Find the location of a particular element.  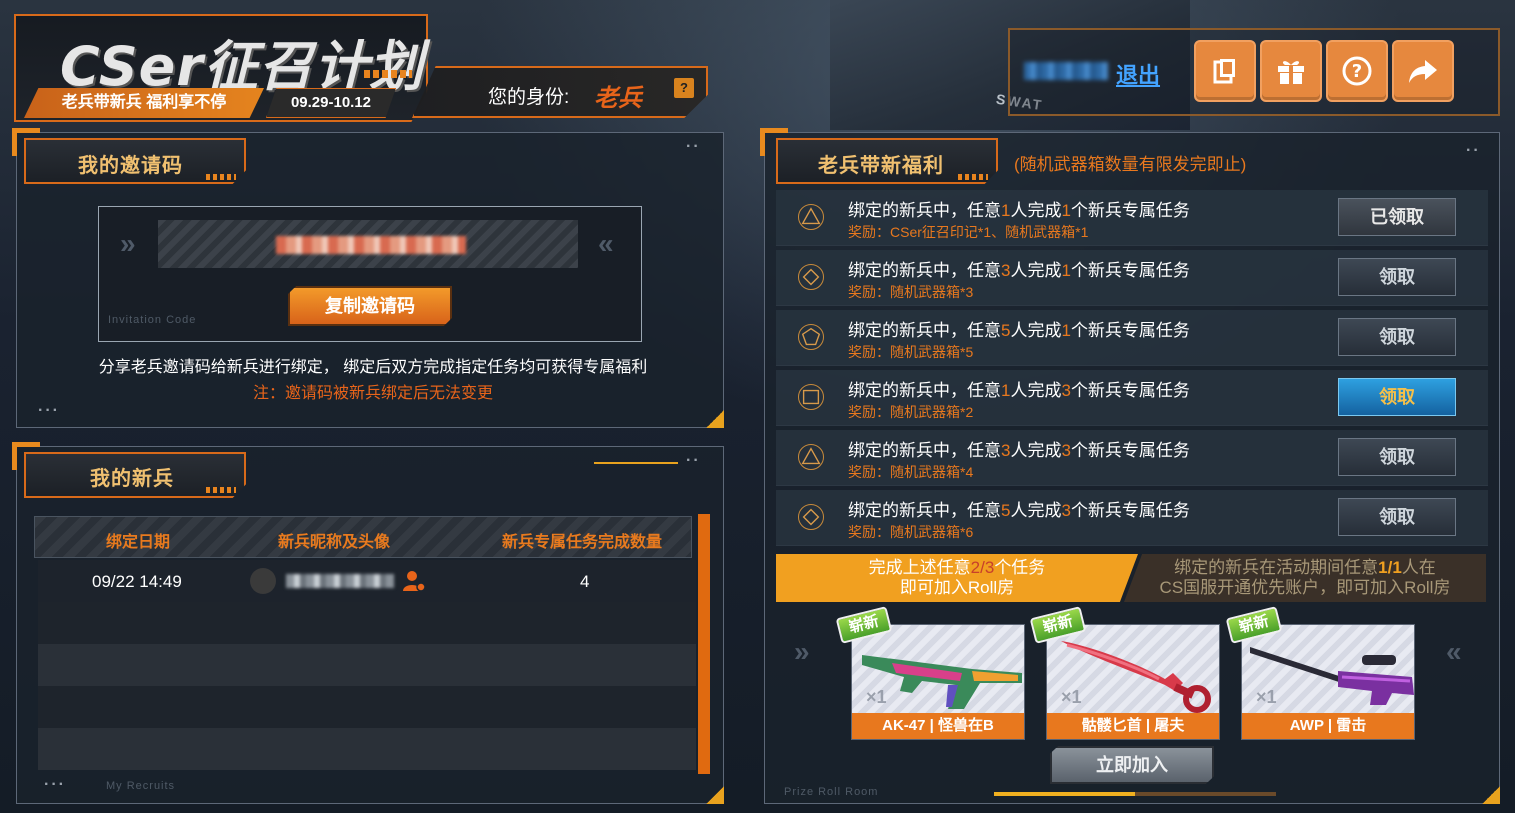

roll-condition-account: 绑定的新兵在活动期间任意1/1人在 CS国服开通优先账户，即可加入Roll房 is located at coordinates (1305, 578).